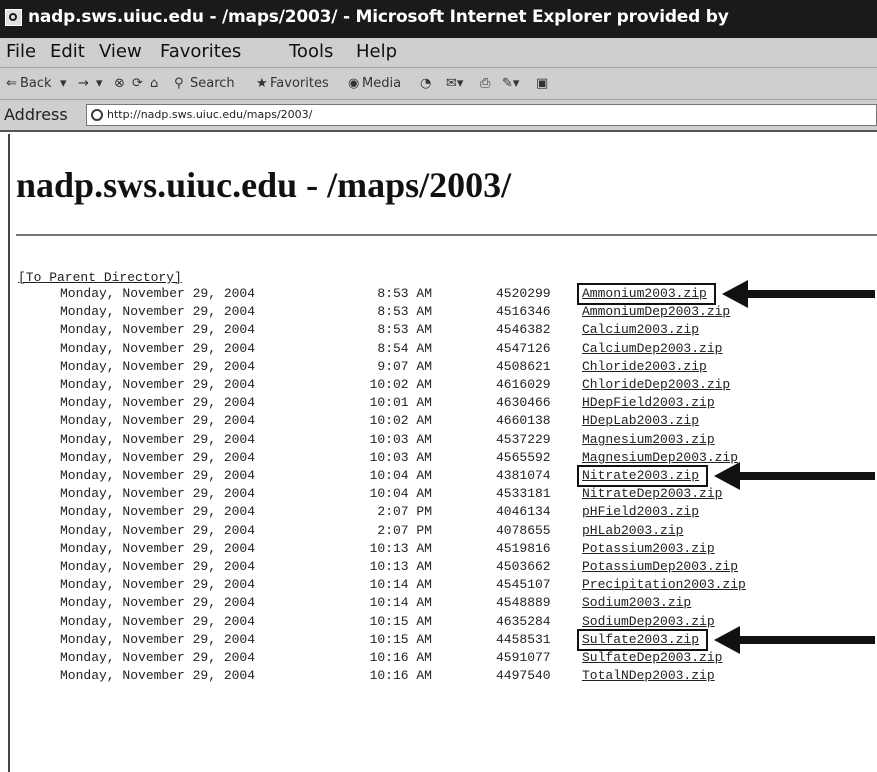 The height and width of the screenshot is (772, 877). Describe the element at coordinates (640, 511) in the screenshot. I see `file-link: pHField2003.zip` at that location.